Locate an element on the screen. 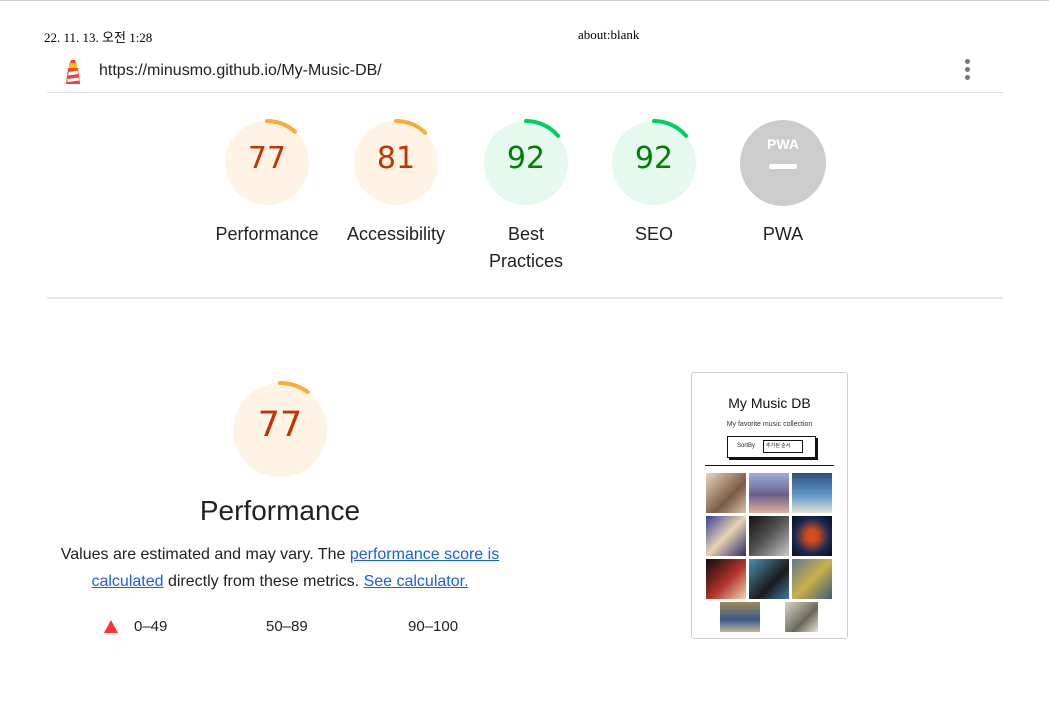  screenshot-sort-select: 추가된 순서 is located at coordinates (783, 446).